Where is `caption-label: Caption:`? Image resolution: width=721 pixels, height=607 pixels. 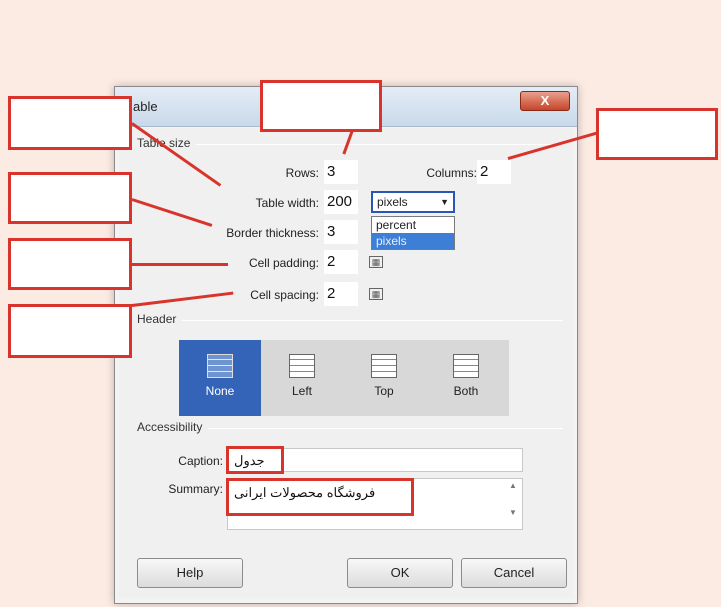 caption-label: Caption: is located at coordinates (200, 461).